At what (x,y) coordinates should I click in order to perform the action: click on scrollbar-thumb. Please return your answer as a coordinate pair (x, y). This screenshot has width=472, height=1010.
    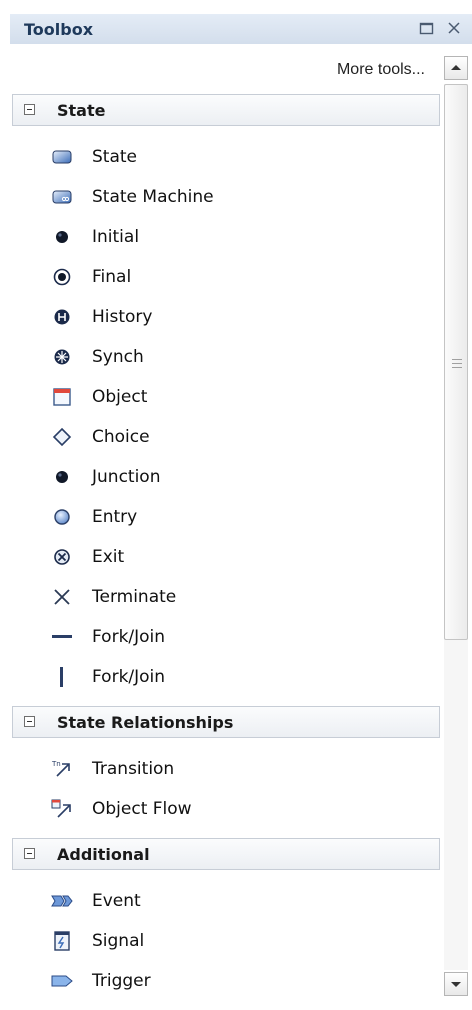
    Looking at the image, I should click on (456, 362).